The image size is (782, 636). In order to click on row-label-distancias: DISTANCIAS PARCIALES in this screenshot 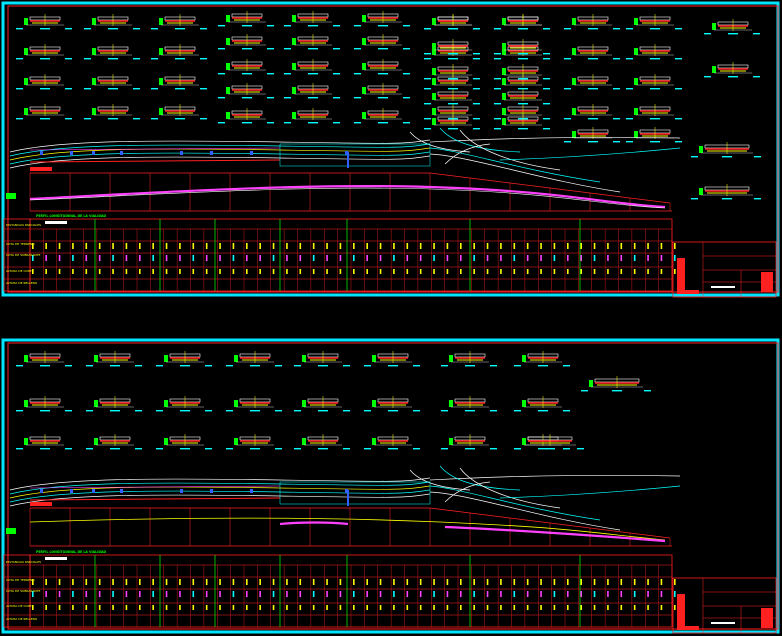, I will do `click(23, 562)`.